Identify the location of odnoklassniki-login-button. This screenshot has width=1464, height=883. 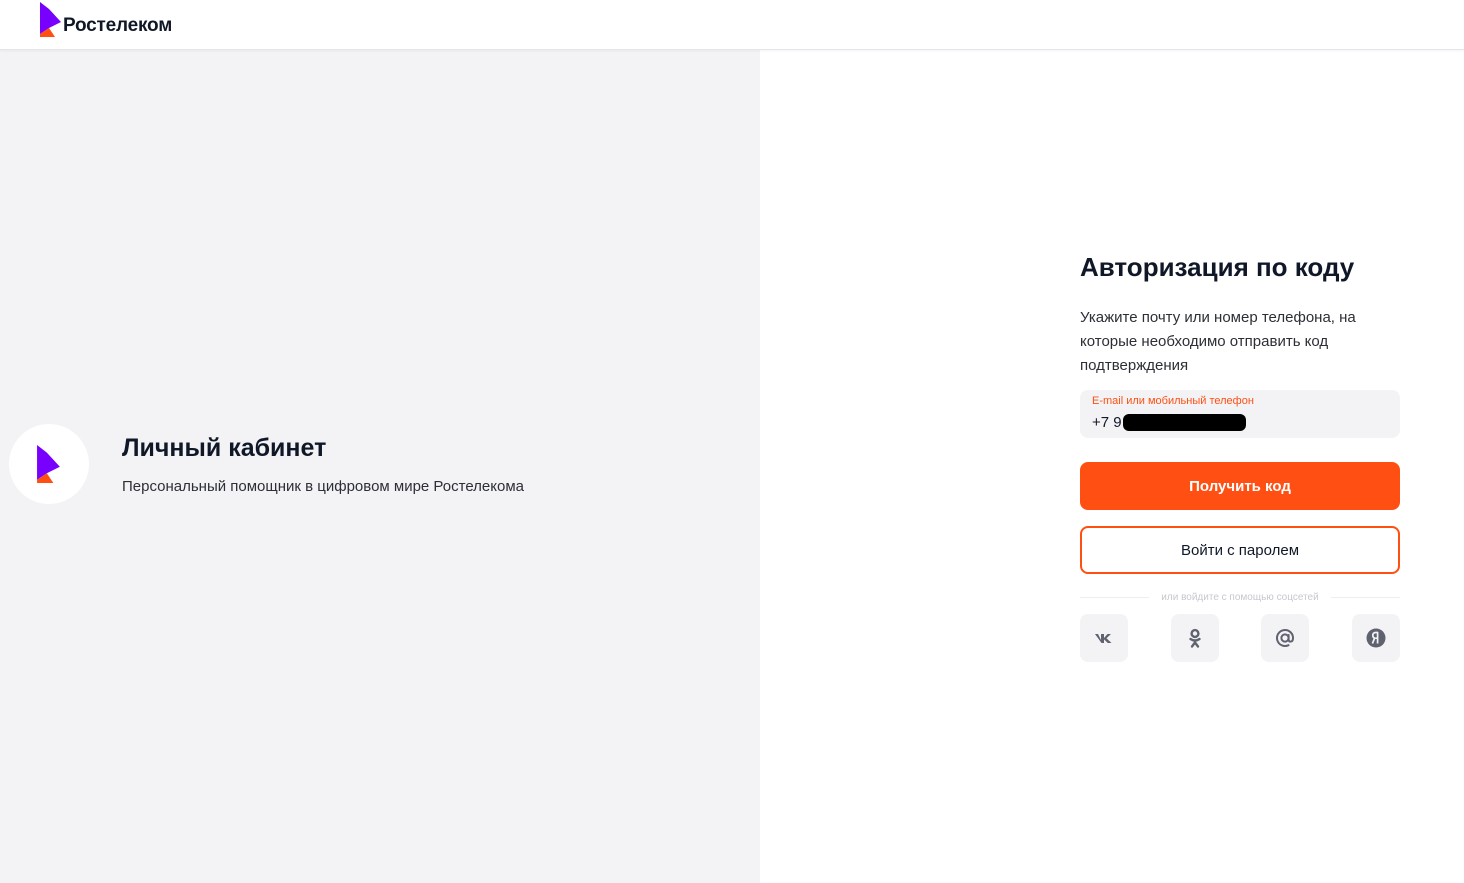
(1194, 638).